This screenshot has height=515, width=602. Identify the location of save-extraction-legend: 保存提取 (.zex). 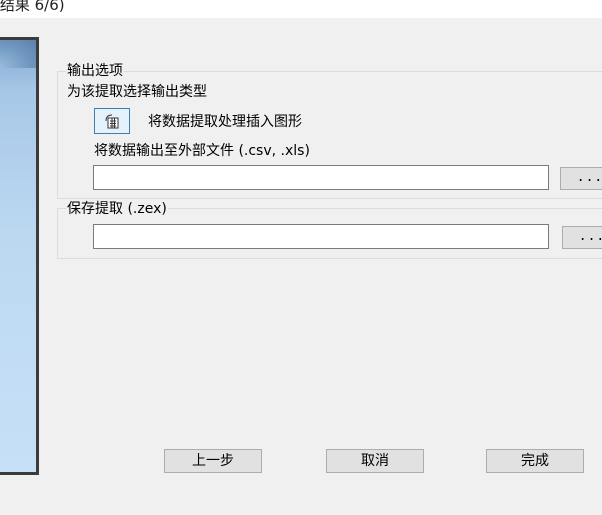
(117, 209).